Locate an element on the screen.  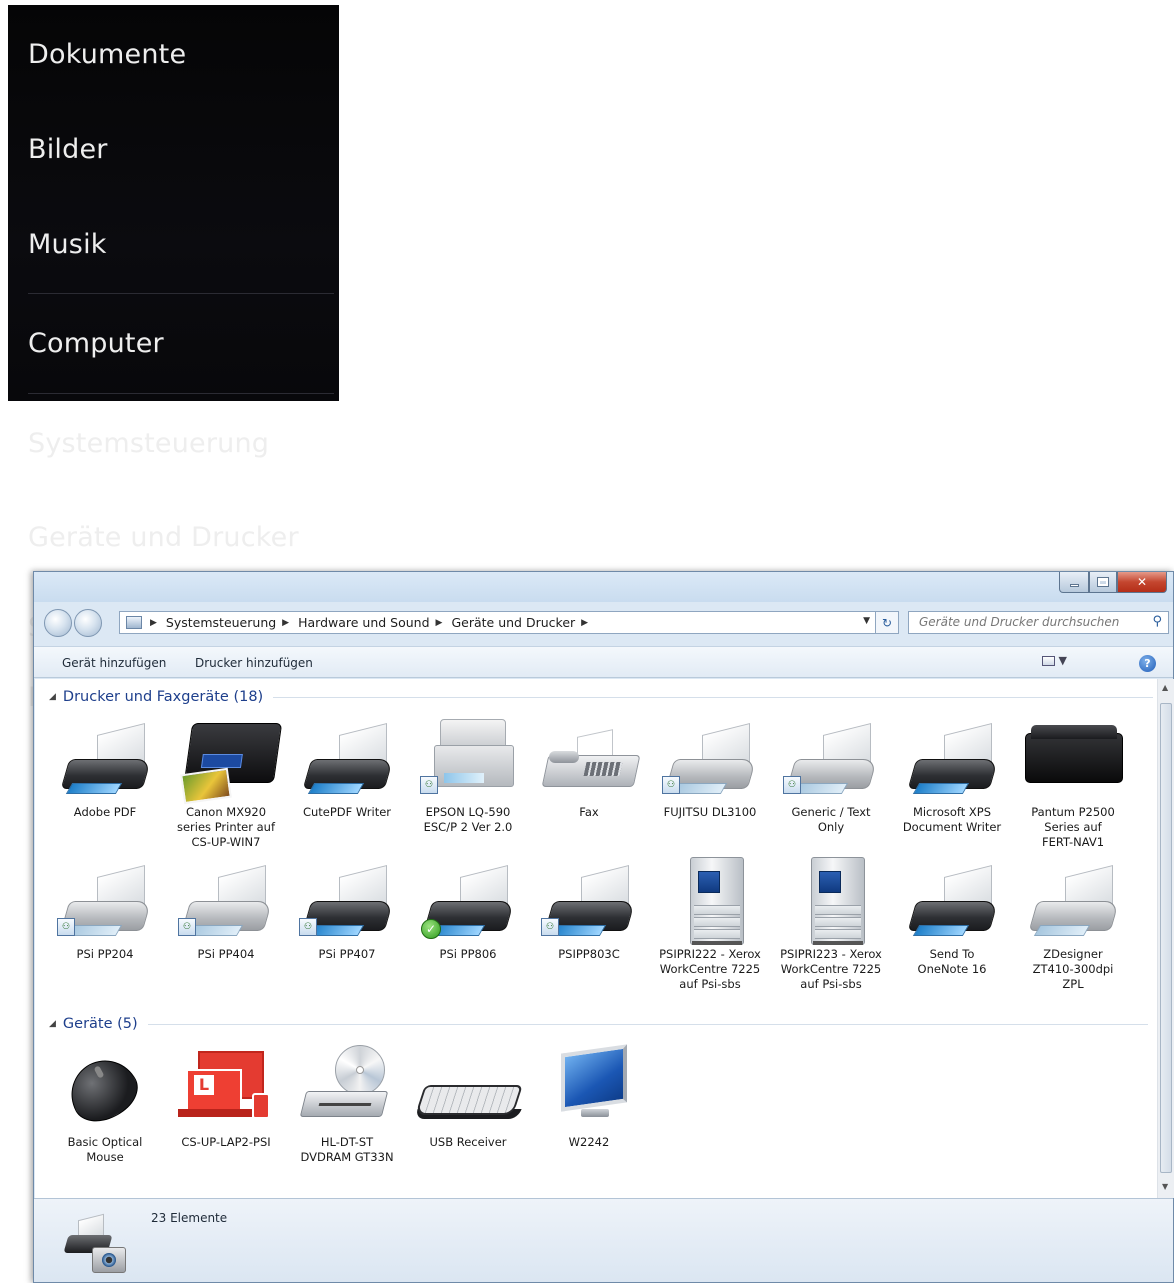
refresh-icon: ↻ is located at coordinates (887, 622).